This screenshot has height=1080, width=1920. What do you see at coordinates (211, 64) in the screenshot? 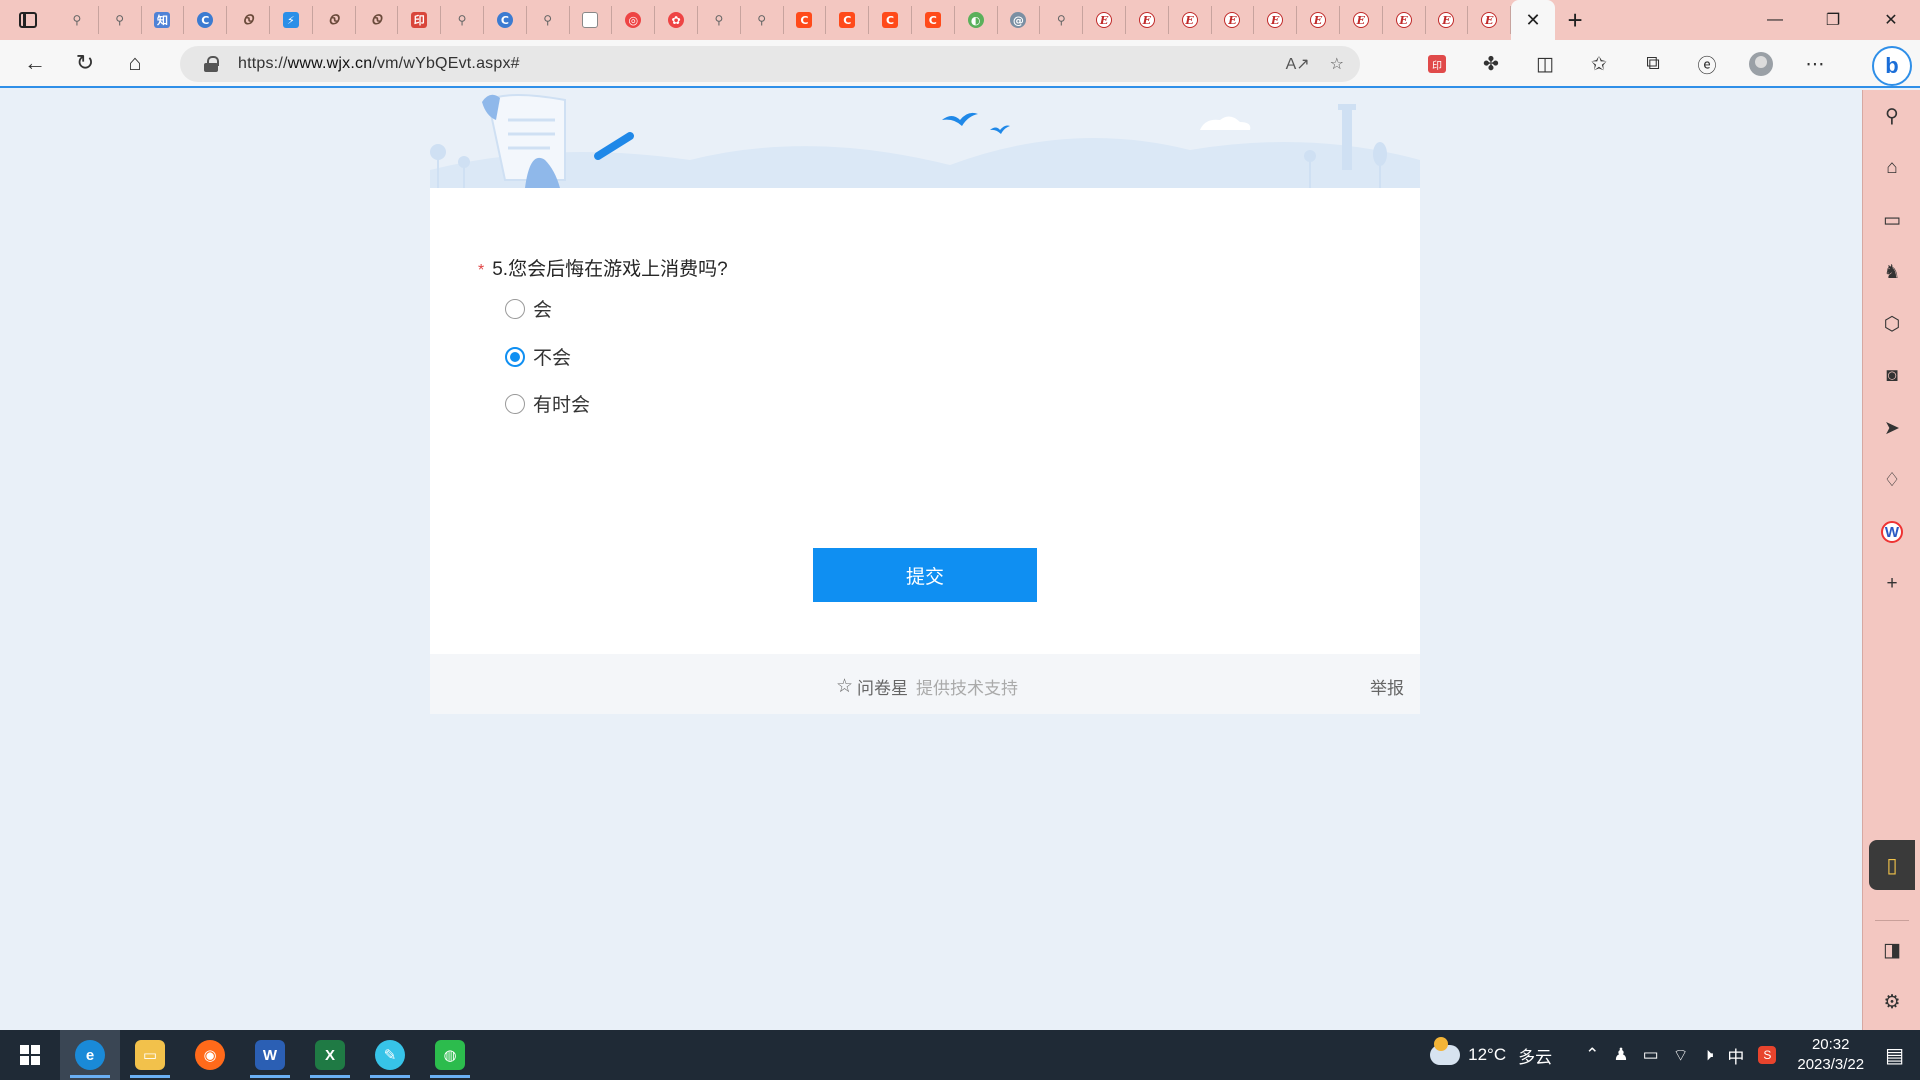
I see `lock-icon` at bounding box center [211, 64].